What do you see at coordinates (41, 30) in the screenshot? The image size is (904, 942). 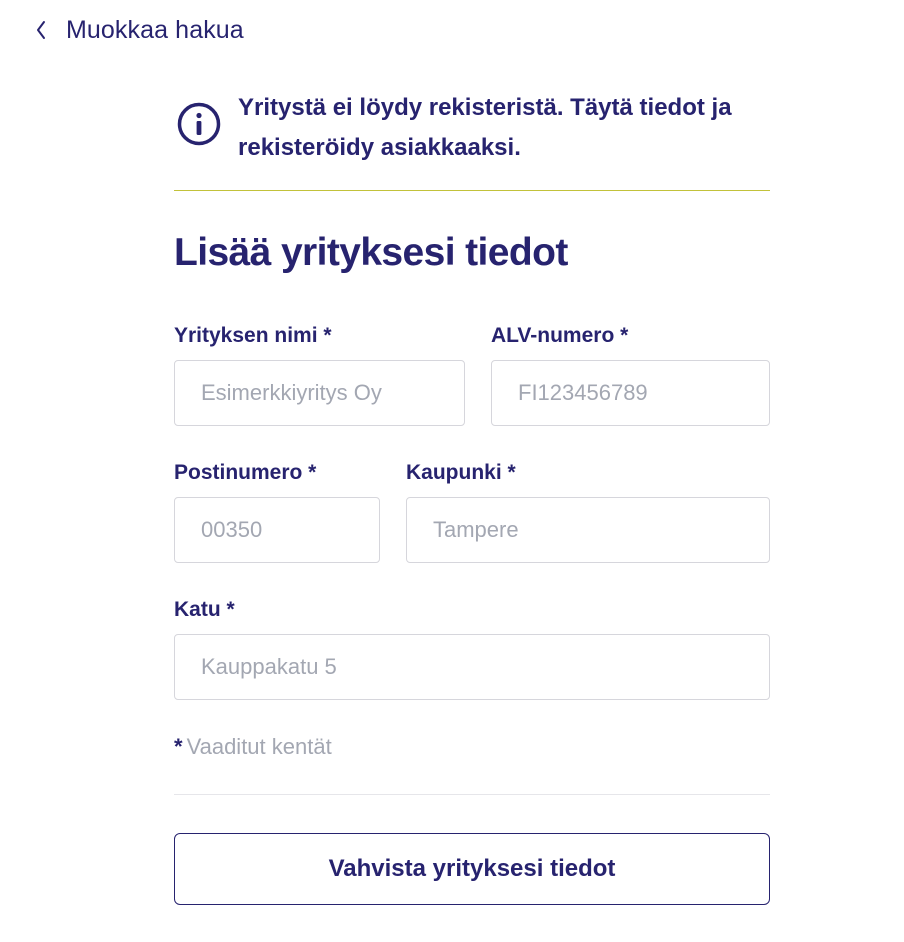 I see `chevron-left-icon` at bounding box center [41, 30].